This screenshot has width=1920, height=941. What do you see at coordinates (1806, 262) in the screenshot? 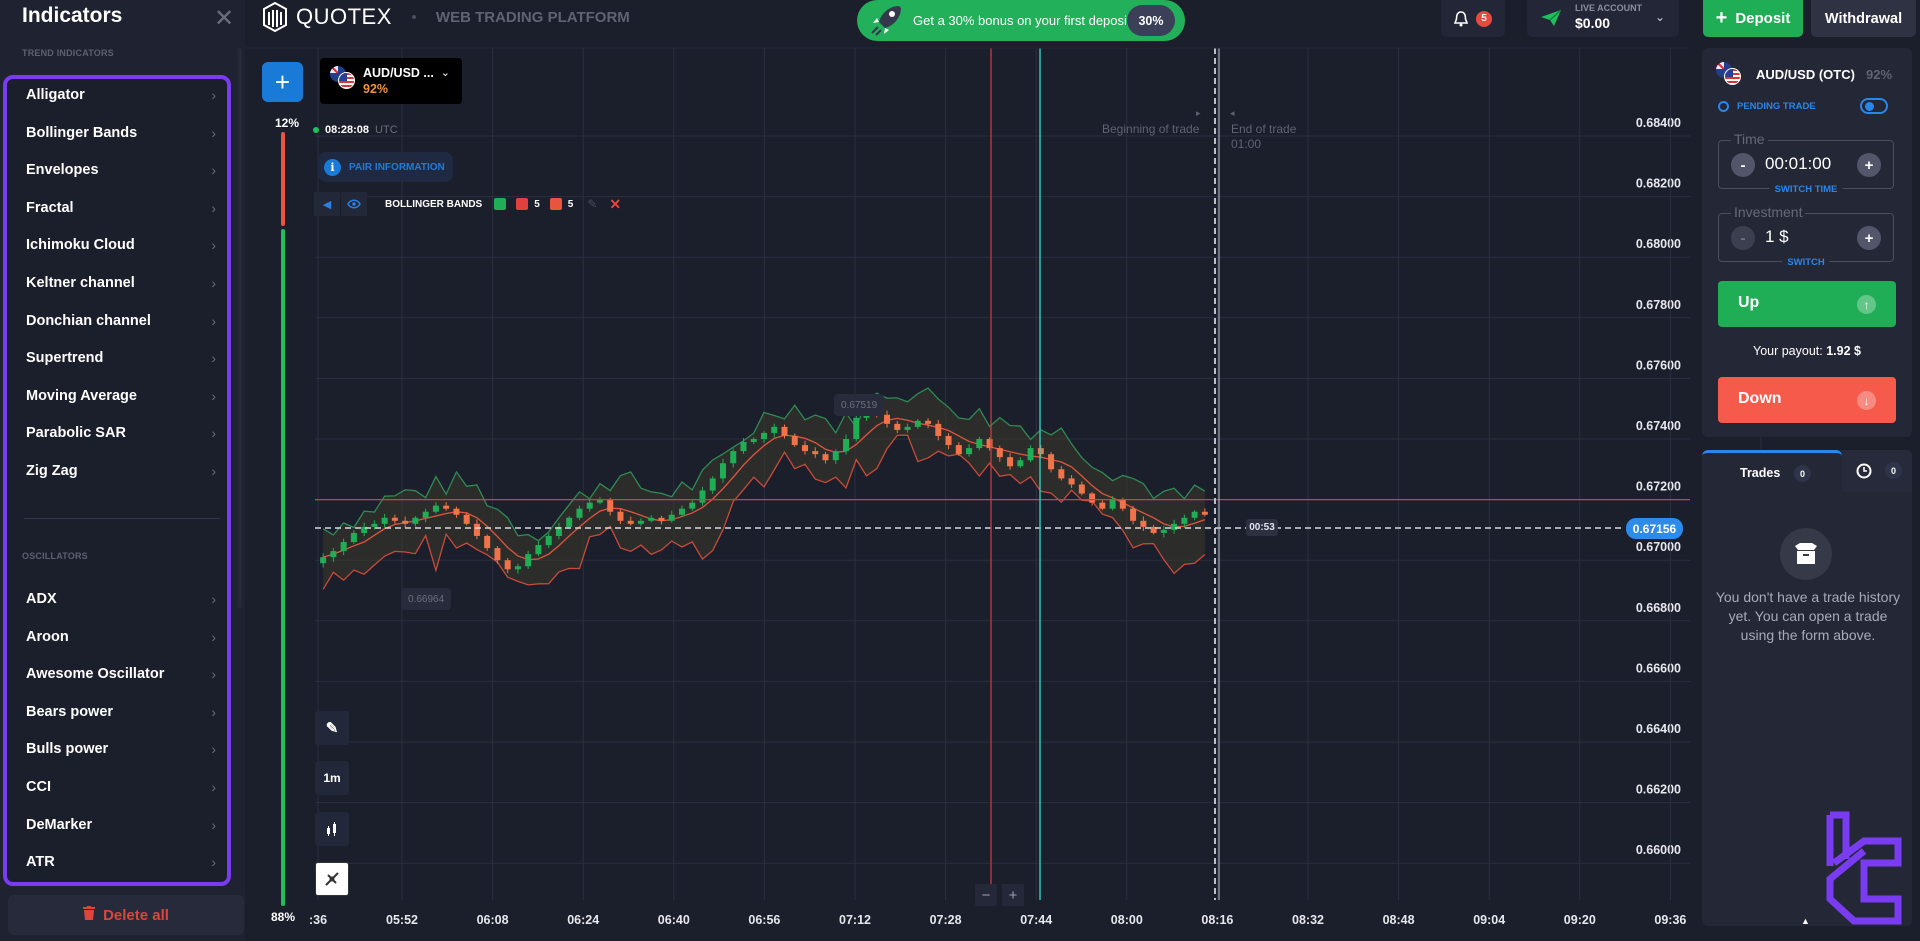
I see `switch-investment-button: SWITCH` at bounding box center [1806, 262].